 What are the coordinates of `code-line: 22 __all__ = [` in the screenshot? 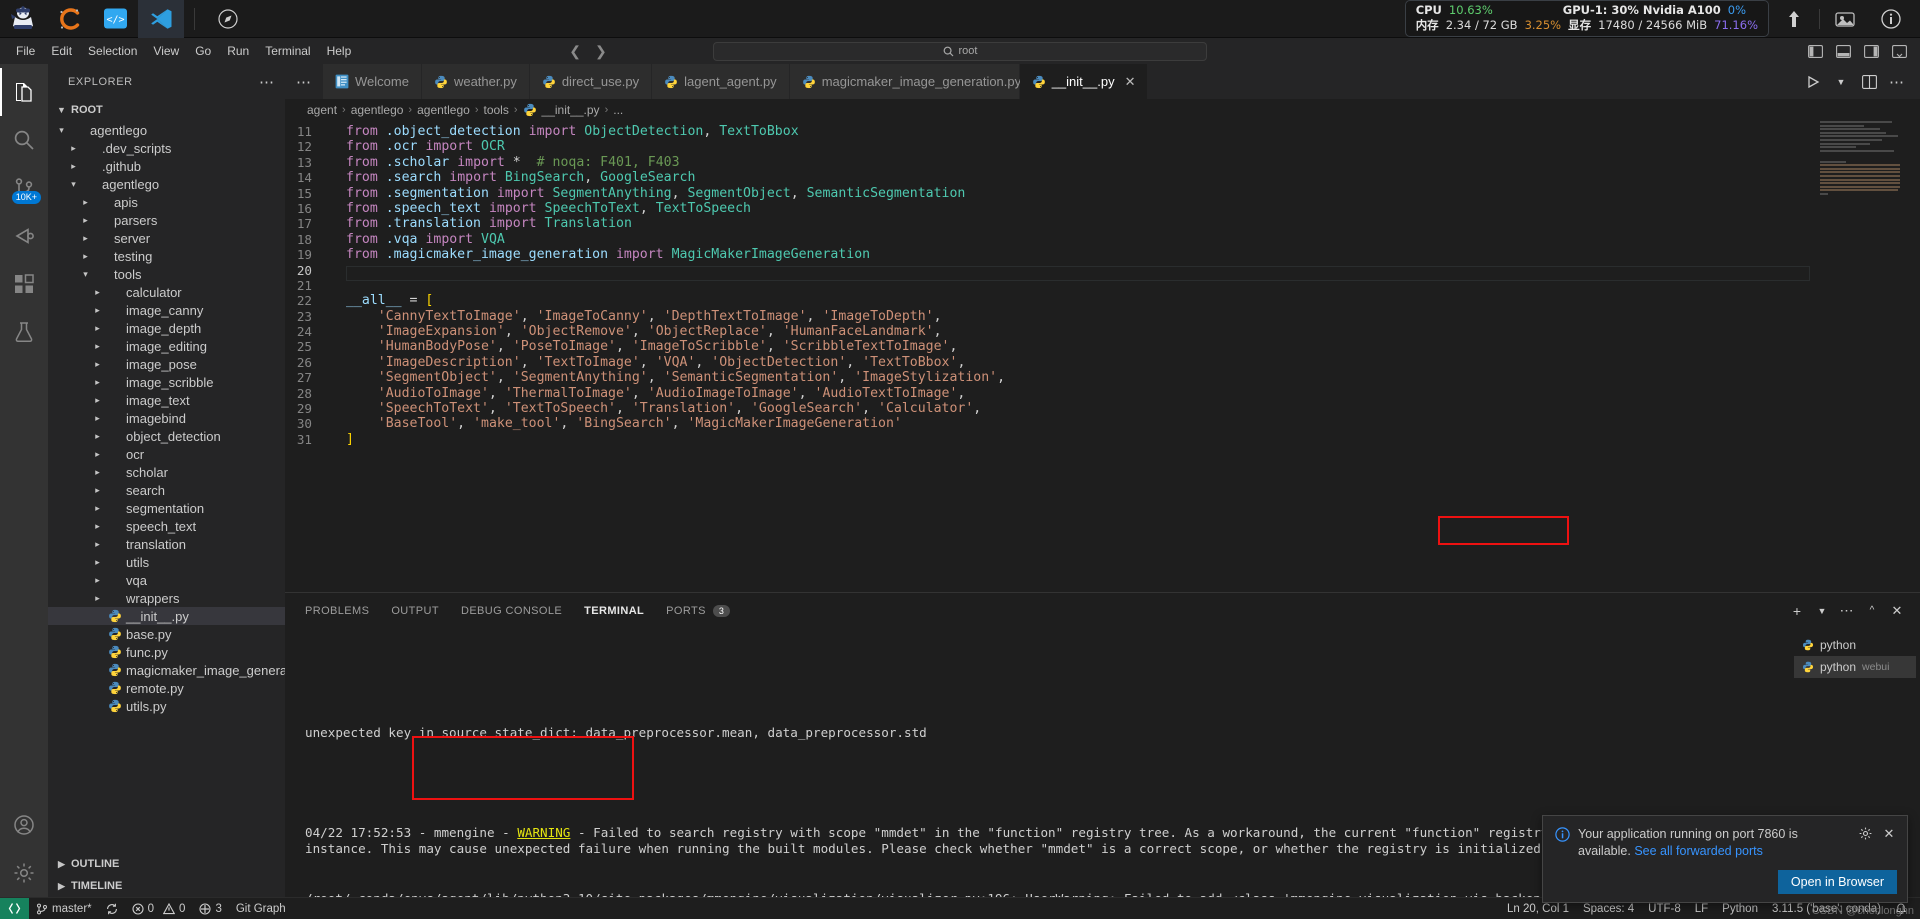 It's located at (1102, 300).